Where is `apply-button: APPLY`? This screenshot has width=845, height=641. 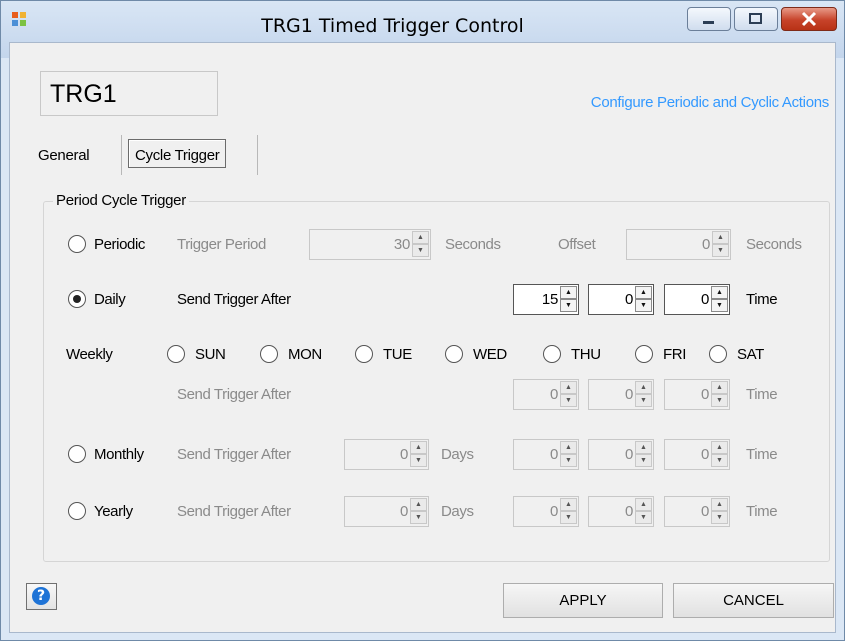 apply-button: APPLY is located at coordinates (583, 600).